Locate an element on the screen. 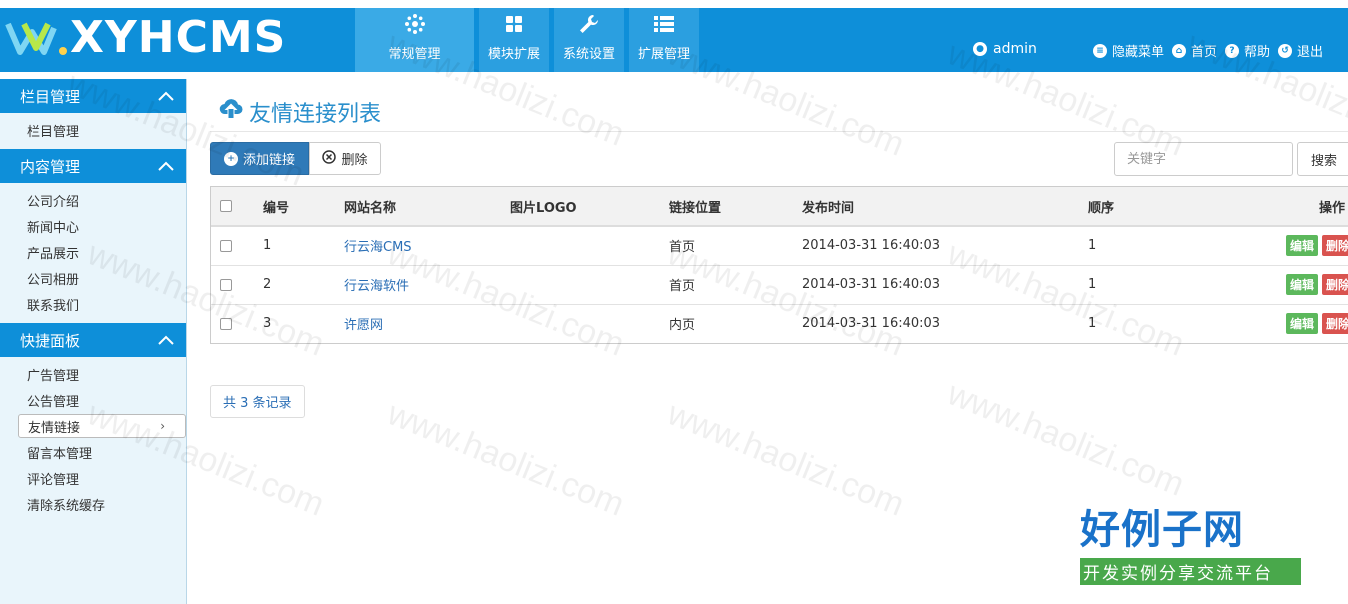 The height and width of the screenshot is (604, 1348). page-title-text: 友情连接列表 is located at coordinates (315, 114).